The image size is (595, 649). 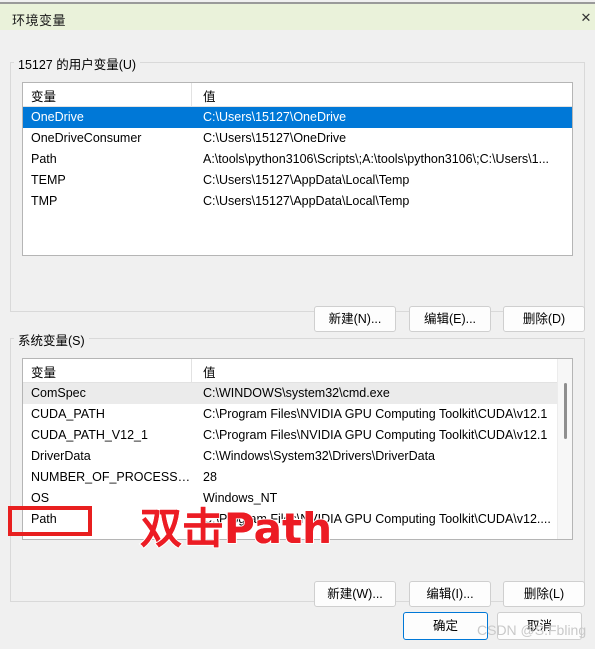 What do you see at coordinates (58, 393) in the screenshot?
I see `system_section-row-name: ComSpec` at bounding box center [58, 393].